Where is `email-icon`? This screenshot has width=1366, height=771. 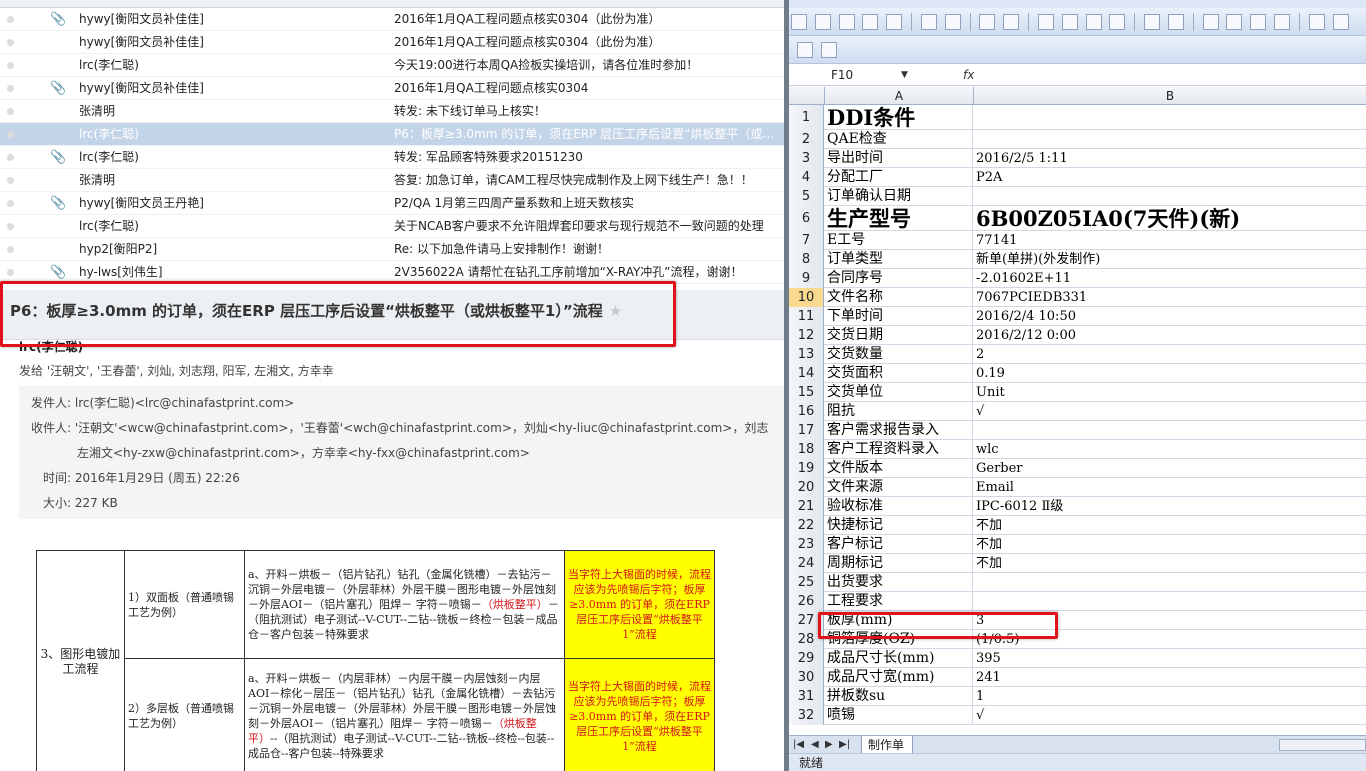
email-icon is located at coordinates (894, 22).